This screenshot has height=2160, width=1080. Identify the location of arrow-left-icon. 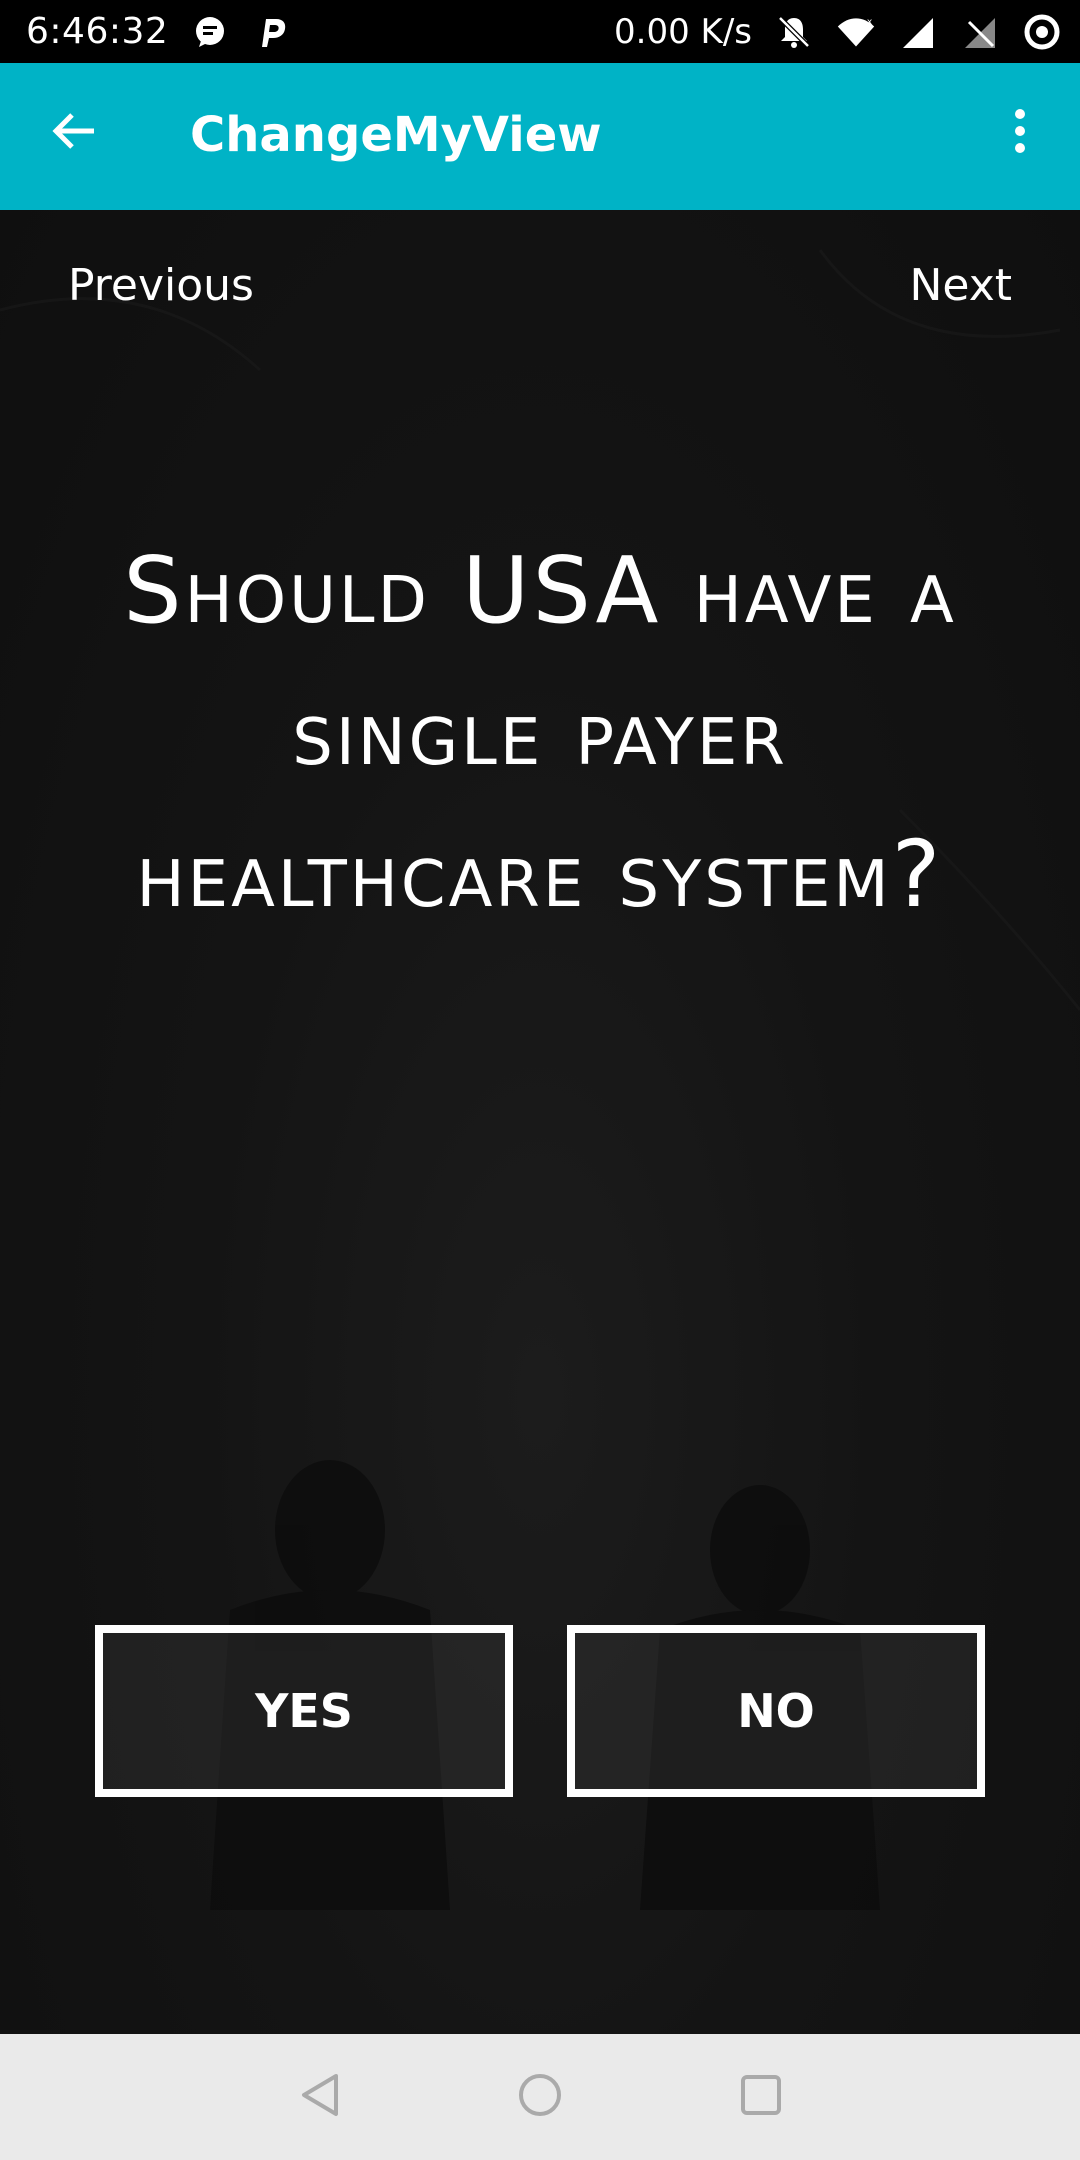
(74, 133).